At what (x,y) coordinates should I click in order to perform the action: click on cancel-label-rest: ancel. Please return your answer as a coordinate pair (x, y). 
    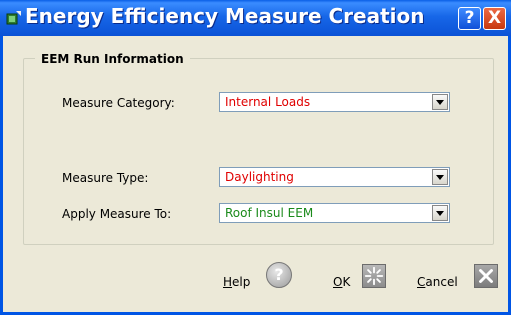
    Looking at the image, I should click on (441, 282).